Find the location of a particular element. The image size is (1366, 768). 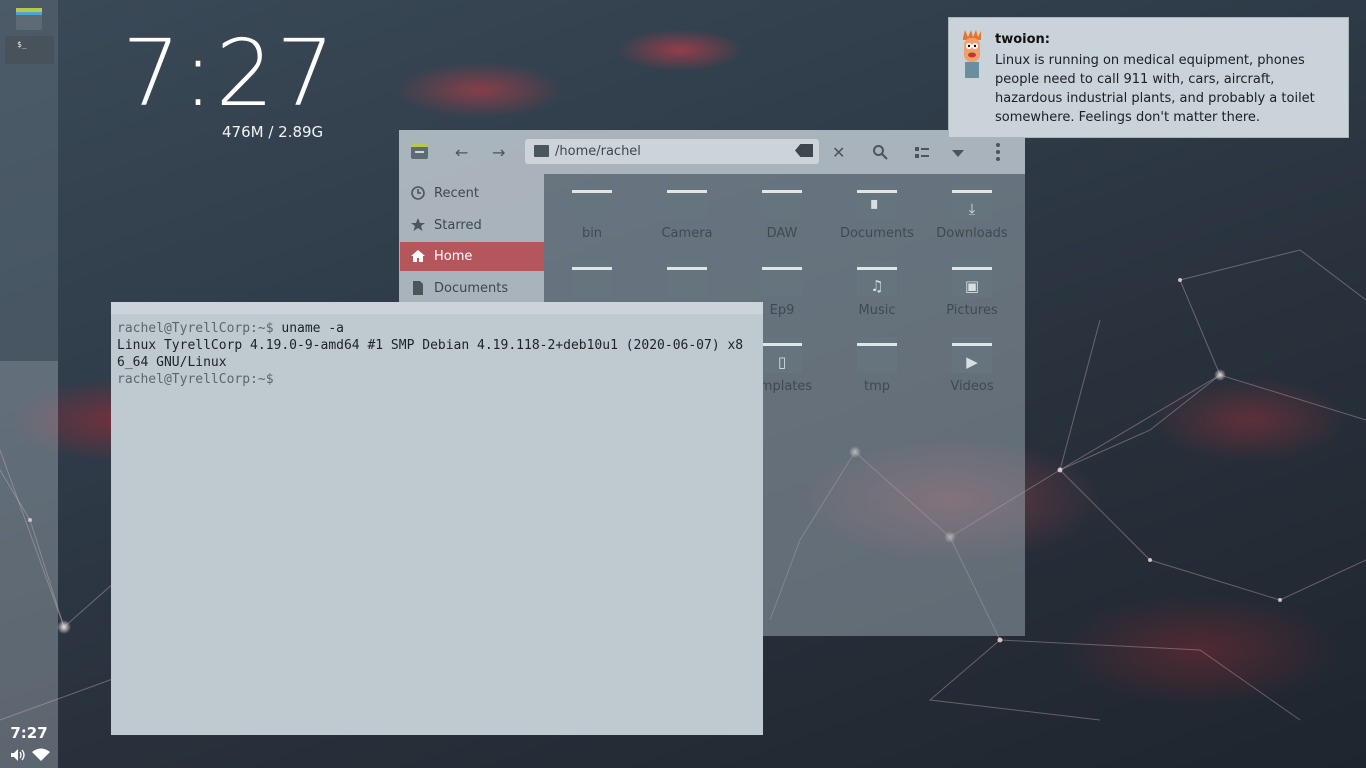

wifi-icon is located at coordinates (41, 755).